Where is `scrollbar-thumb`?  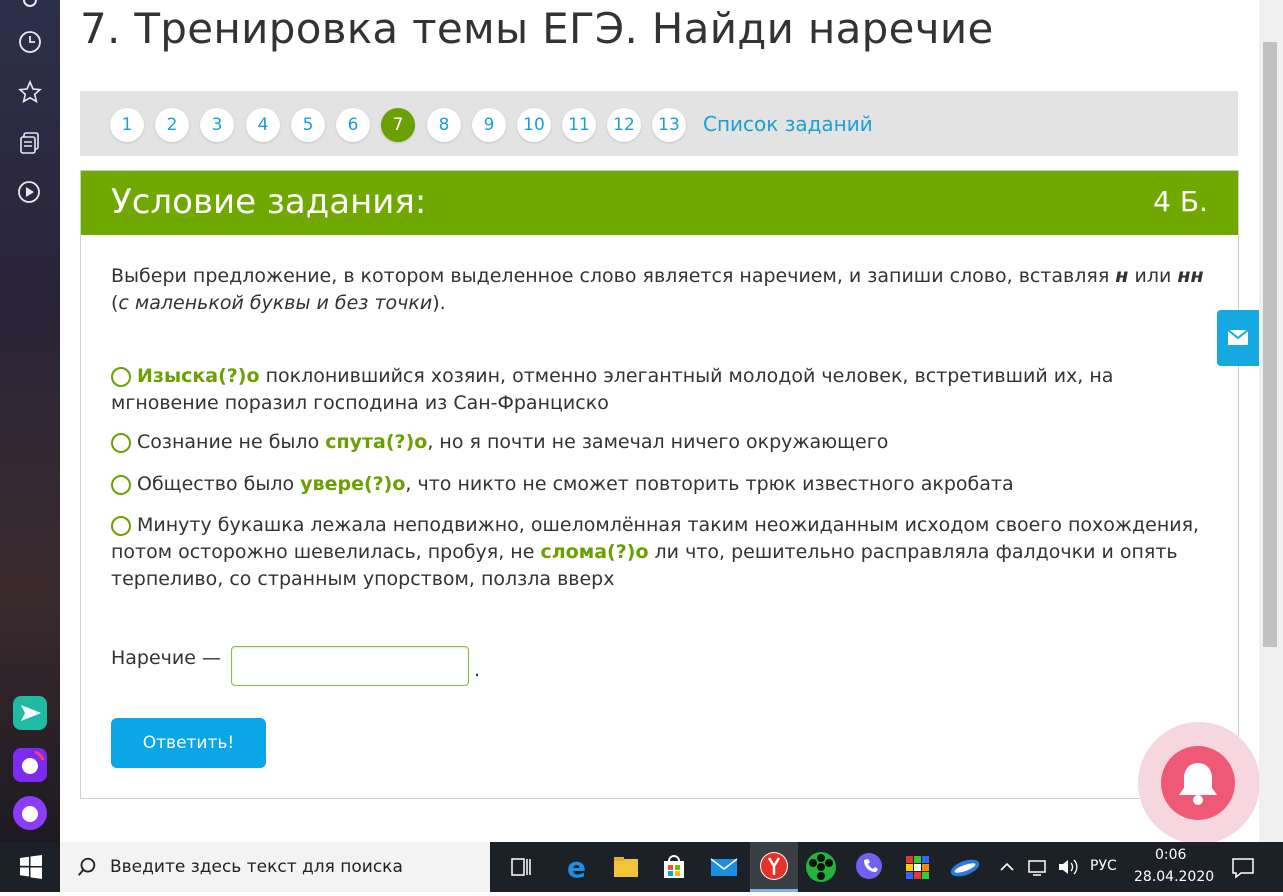 scrollbar-thumb is located at coordinates (1270, 344).